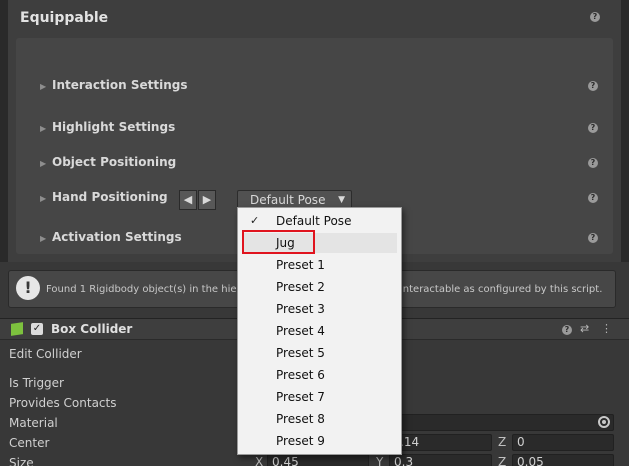 The image size is (629, 466). Describe the element at coordinates (120, 85) in the screenshot. I see `row-label: Interaction Settings` at that location.